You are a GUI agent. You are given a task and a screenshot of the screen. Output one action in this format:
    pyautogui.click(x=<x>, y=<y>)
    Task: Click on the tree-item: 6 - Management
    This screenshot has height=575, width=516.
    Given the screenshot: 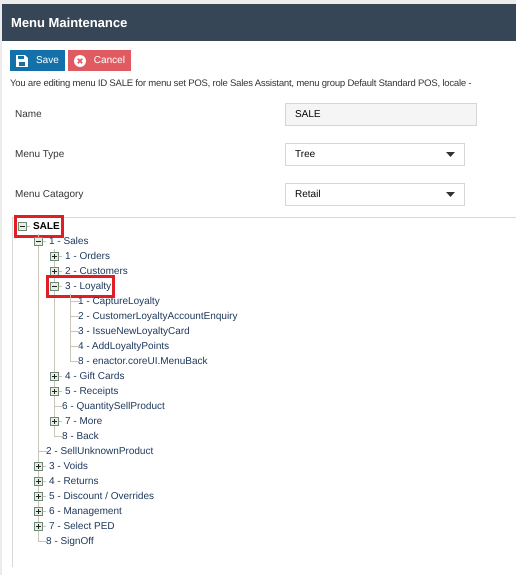 What is the action you would take?
    pyautogui.click(x=85, y=512)
    